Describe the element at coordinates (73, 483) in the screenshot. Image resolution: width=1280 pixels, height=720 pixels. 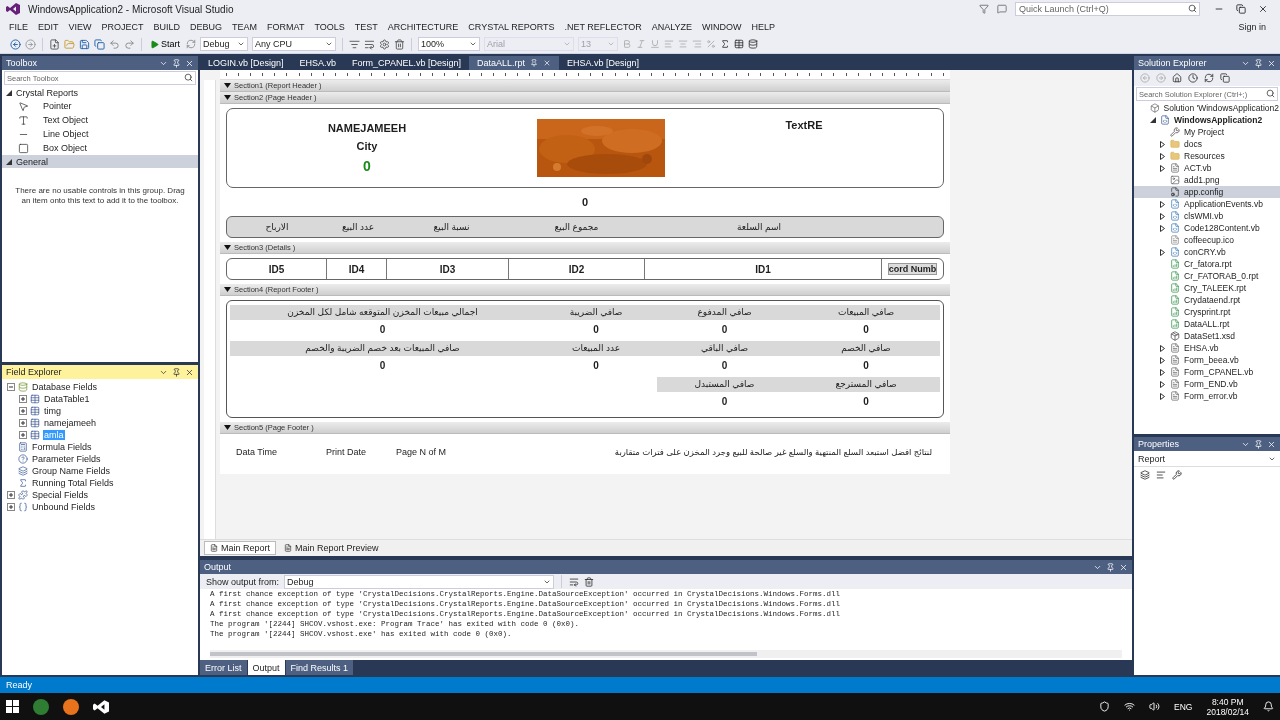
I see `tree-item: Running Total Fields` at that location.